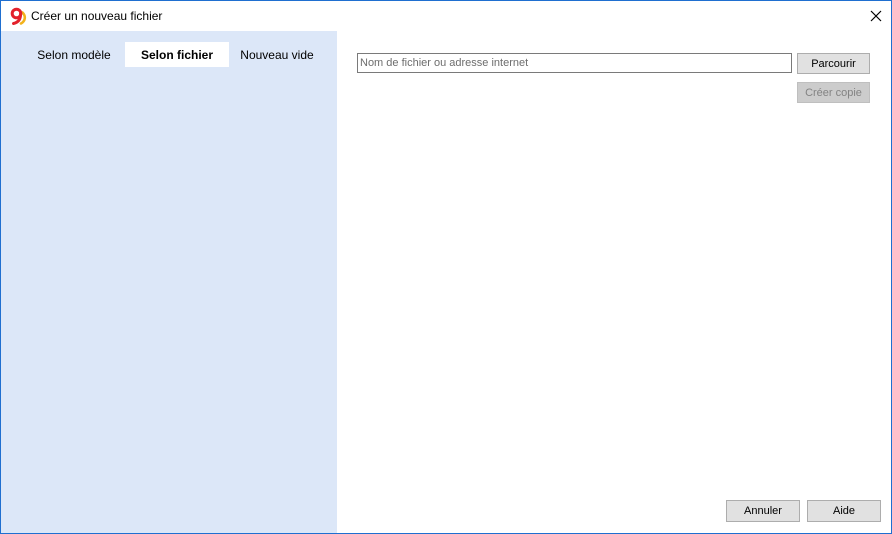  What do you see at coordinates (18, 16) in the screenshot?
I see `app-logo-icon` at bounding box center [18, 16].